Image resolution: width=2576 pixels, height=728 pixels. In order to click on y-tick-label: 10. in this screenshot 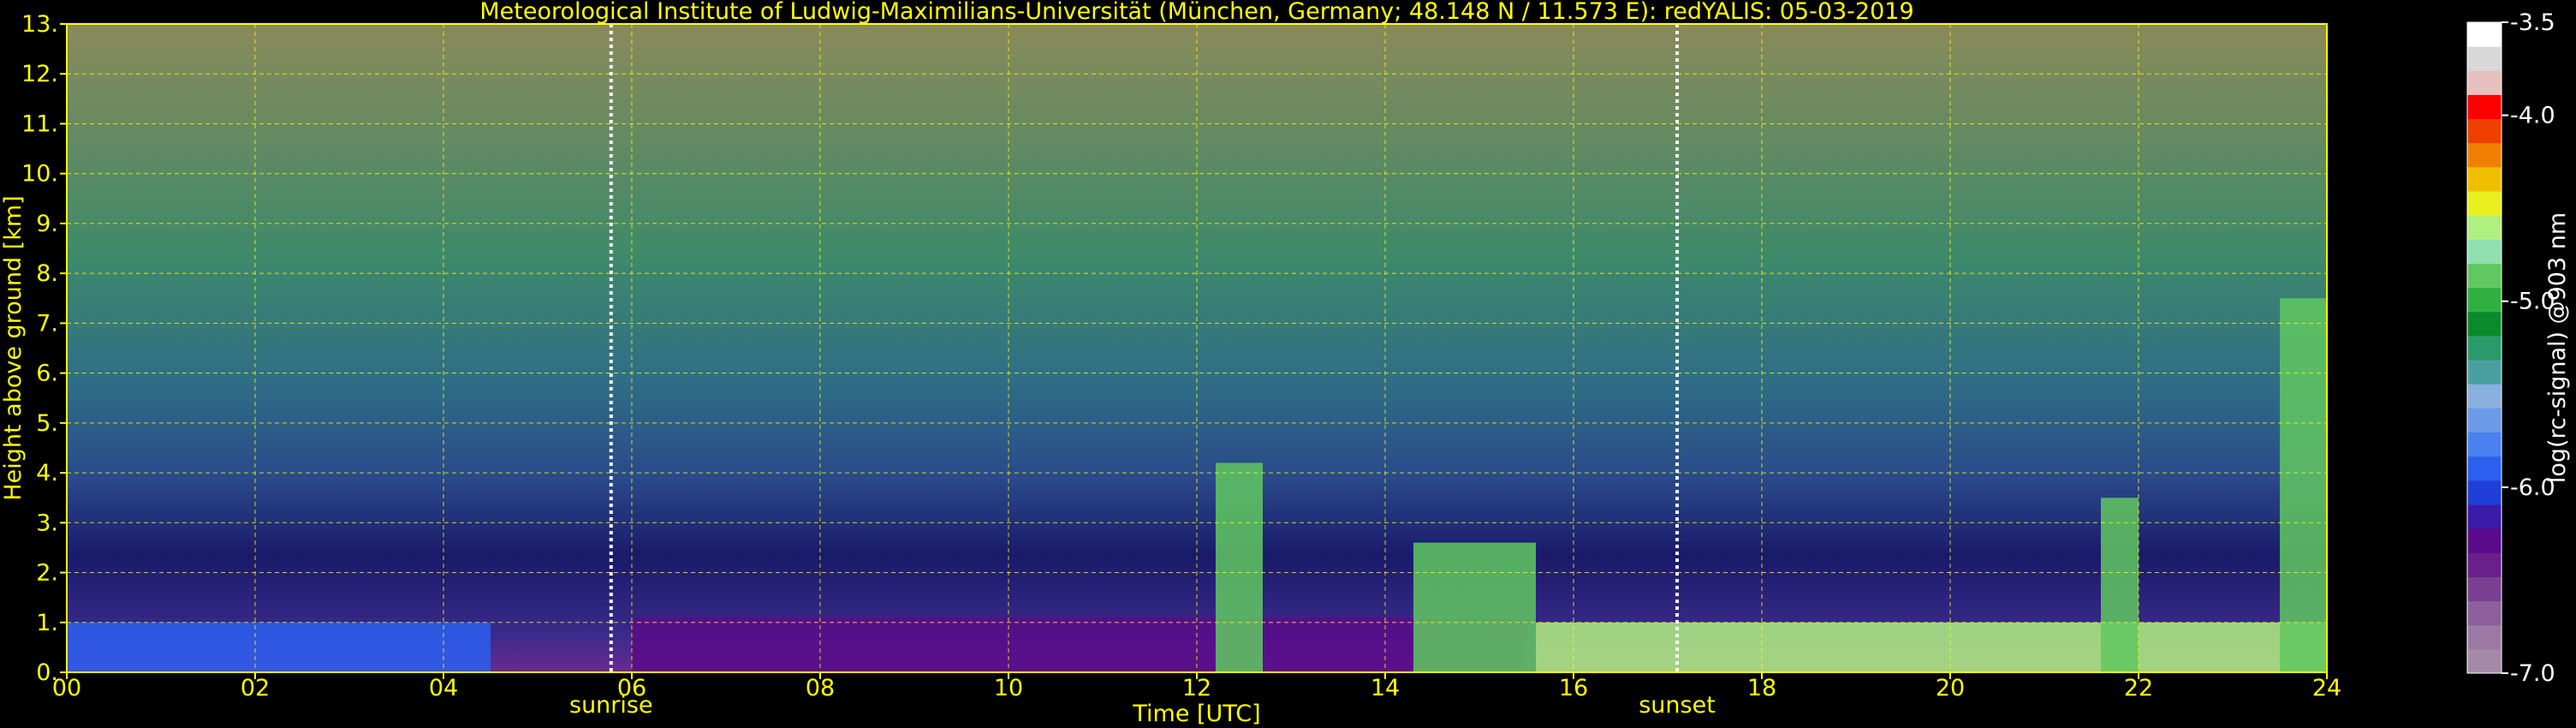, I will do `click(39, 174)`.